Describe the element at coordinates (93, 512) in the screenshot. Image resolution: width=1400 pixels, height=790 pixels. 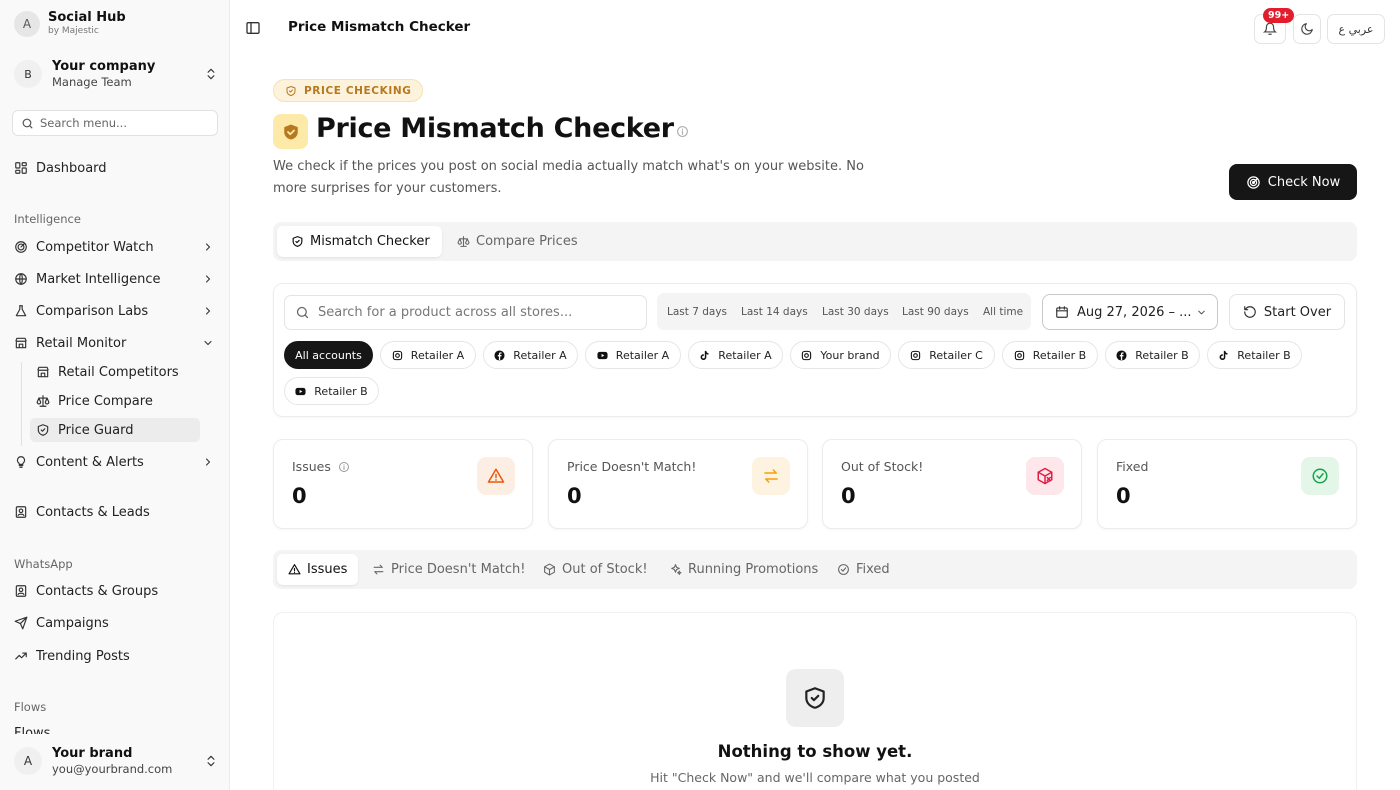
I see `sidebar-item-label: Contacts & Leads` at that location.